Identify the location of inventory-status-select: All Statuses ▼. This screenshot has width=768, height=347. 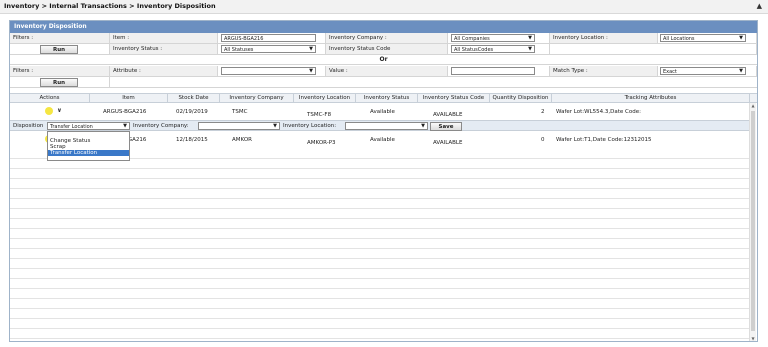
(268, 49).